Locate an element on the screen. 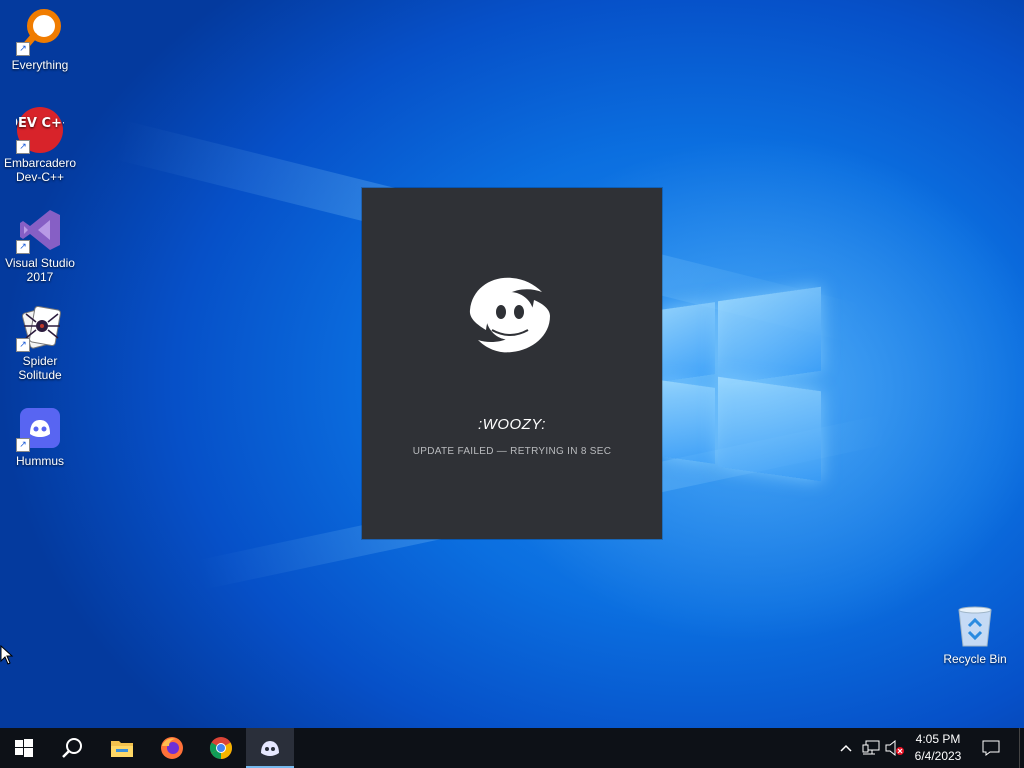 This screenshot has width=1024, height=768. desktop-icon-label: Embarcadero Dev-C++ is located at coordinates (40, 170).